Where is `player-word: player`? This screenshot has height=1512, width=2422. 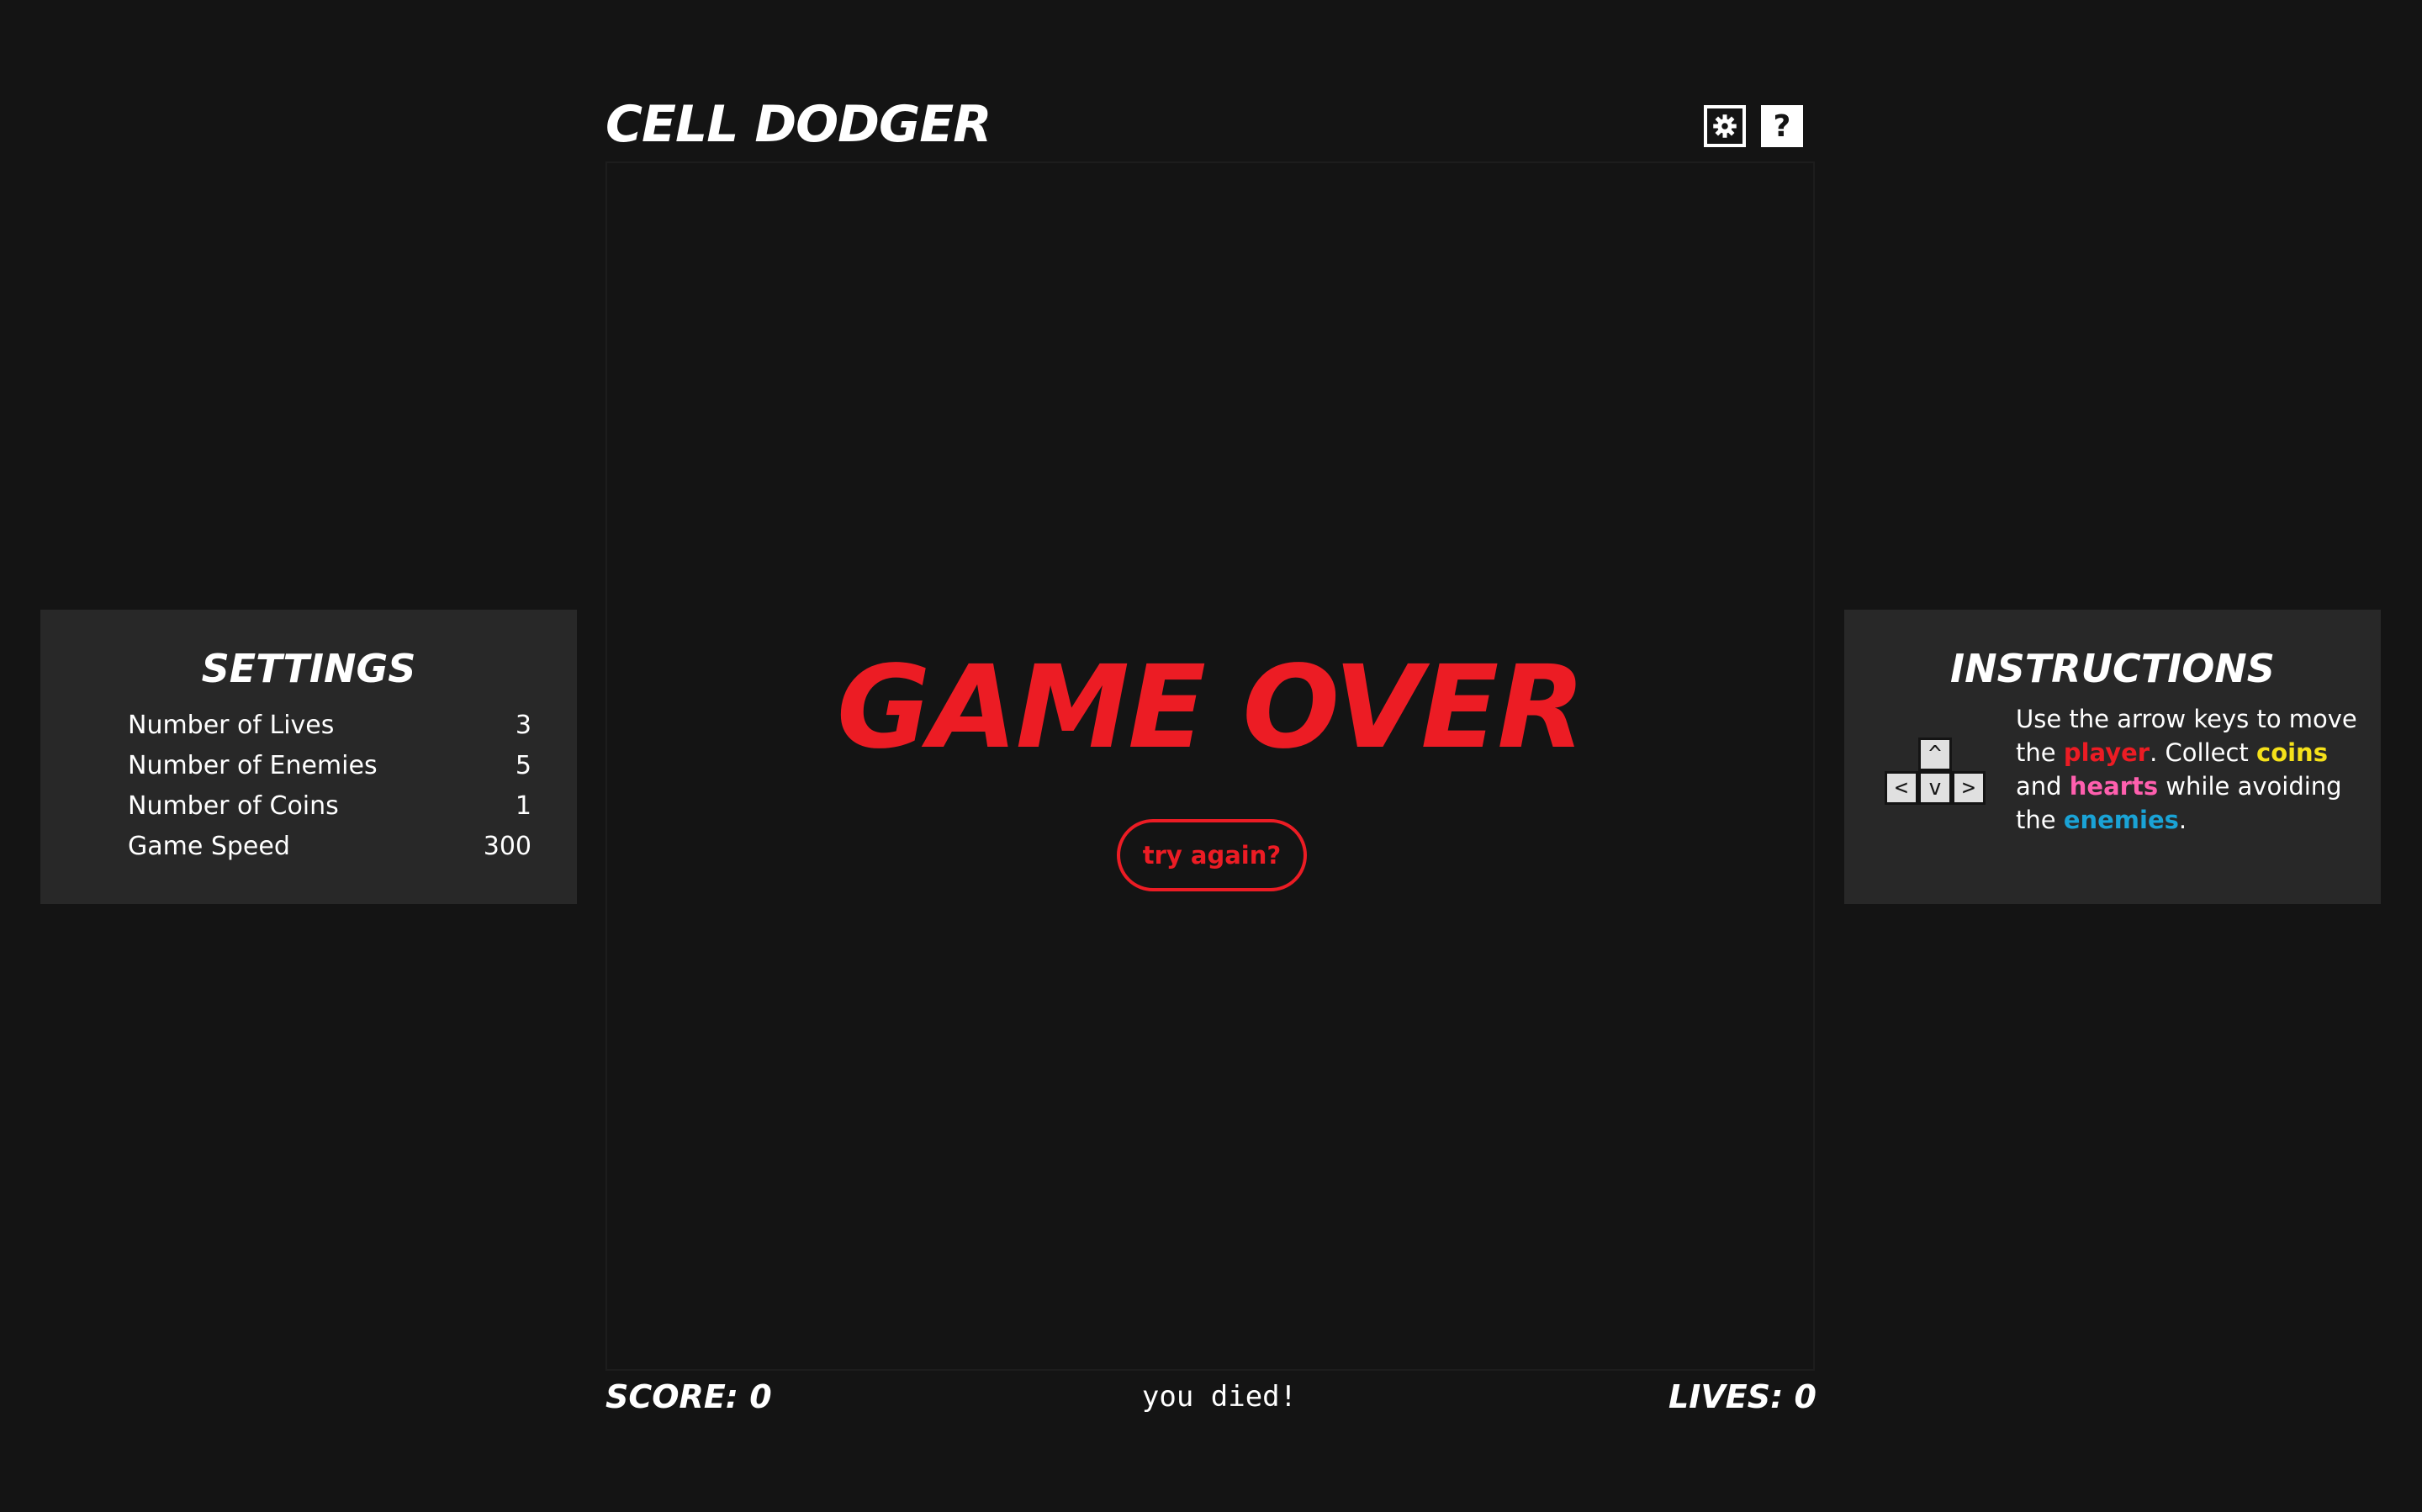 player-word: player is located at coordinates (2106, 752).